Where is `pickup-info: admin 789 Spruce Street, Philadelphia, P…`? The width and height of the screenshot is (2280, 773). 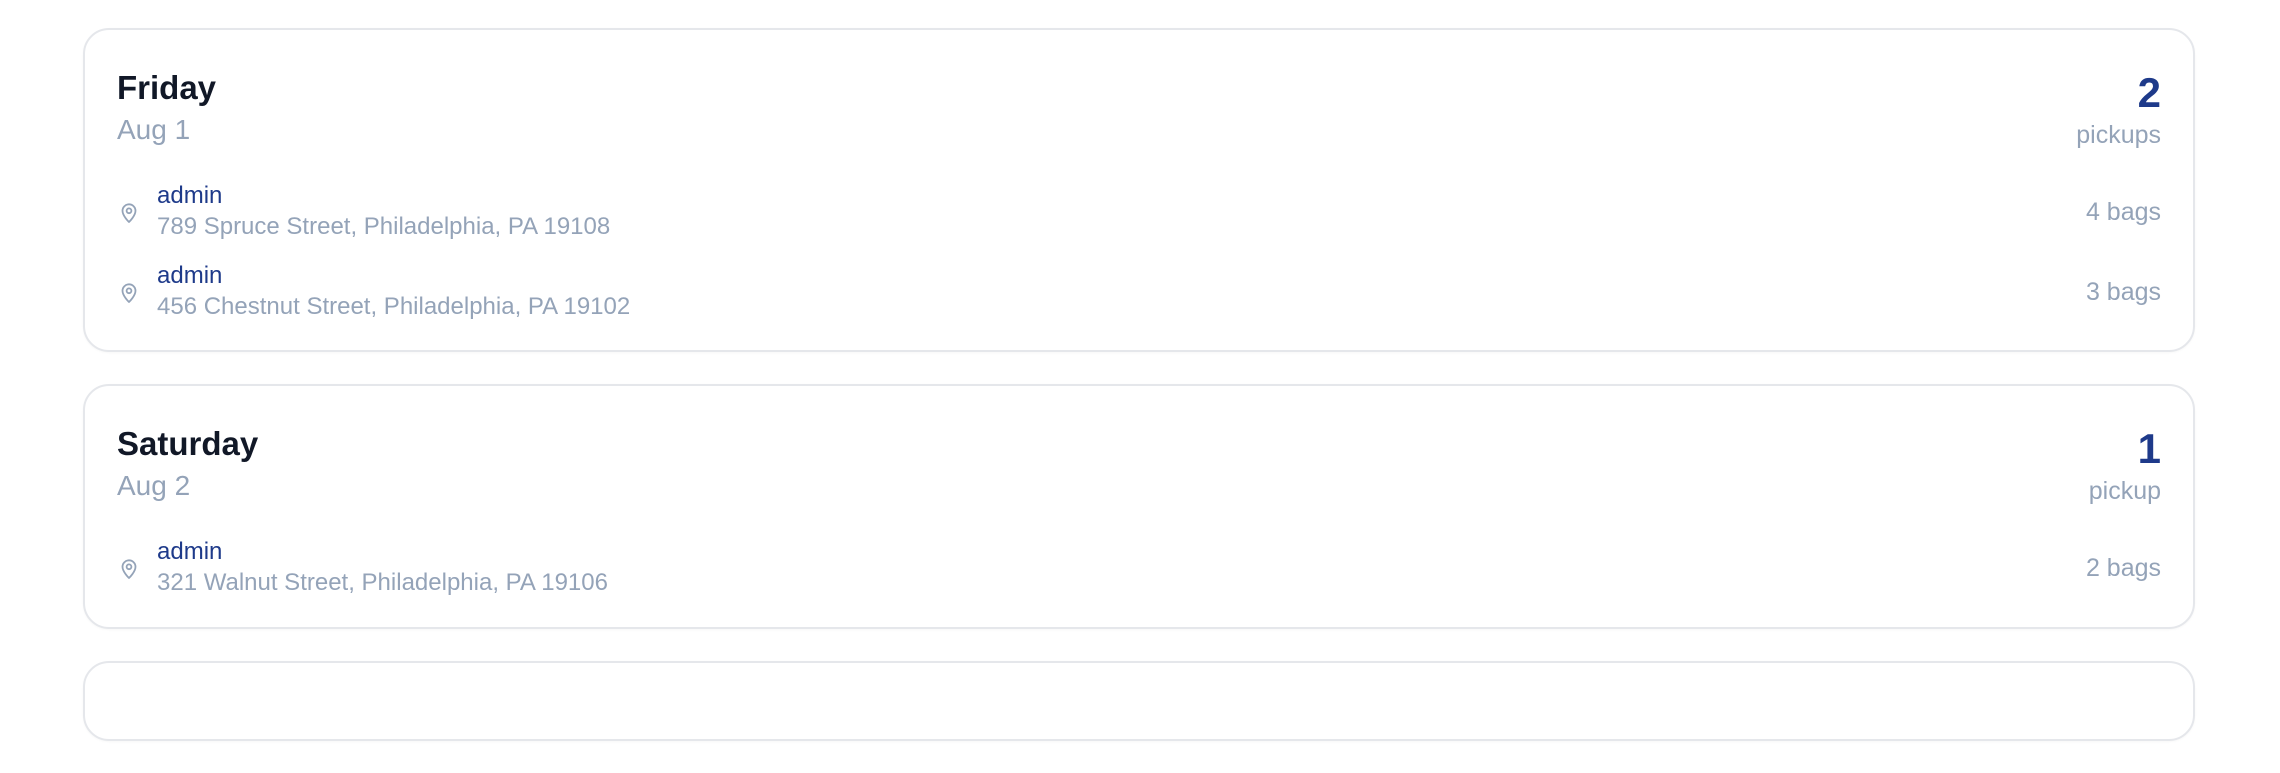 pickup-info: admin 789 Spruce Street, Philadelphia, P… is located at coordinates (363, 212).